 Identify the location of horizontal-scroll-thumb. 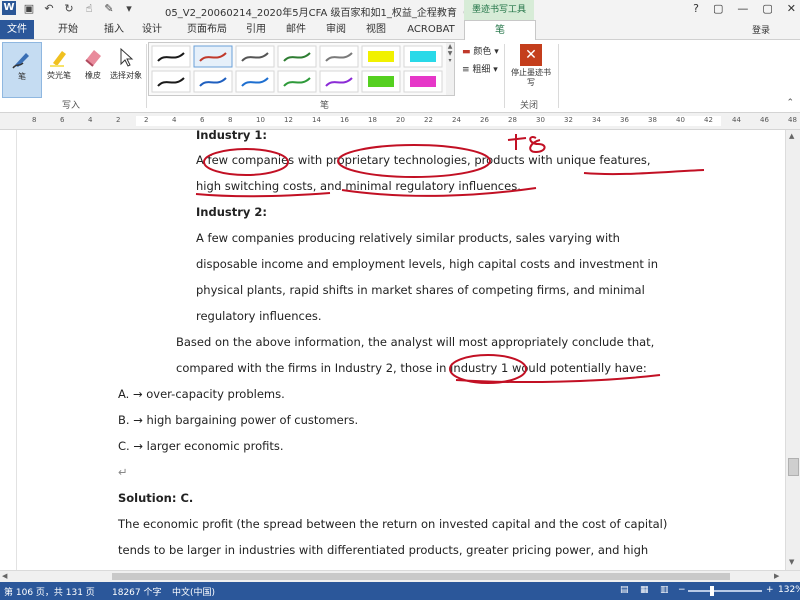
(421, 576).